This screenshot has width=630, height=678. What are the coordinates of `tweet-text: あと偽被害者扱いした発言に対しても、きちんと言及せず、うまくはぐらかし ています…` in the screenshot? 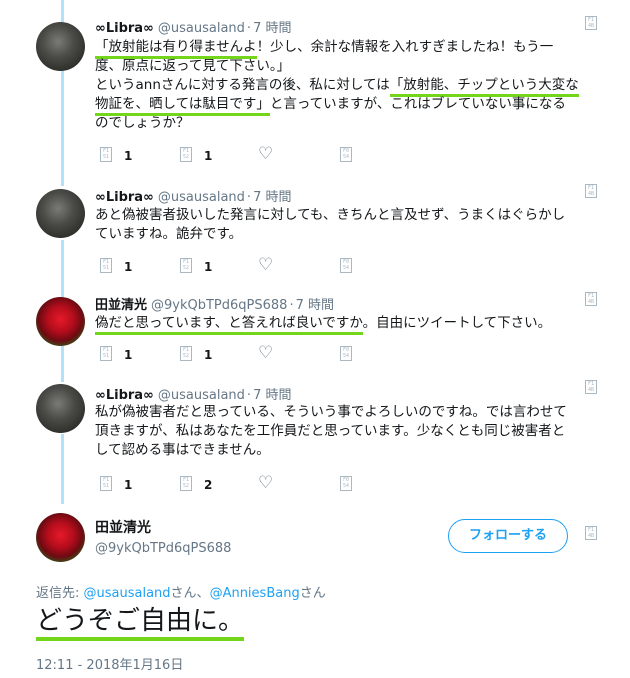 It's located at (330, 224).